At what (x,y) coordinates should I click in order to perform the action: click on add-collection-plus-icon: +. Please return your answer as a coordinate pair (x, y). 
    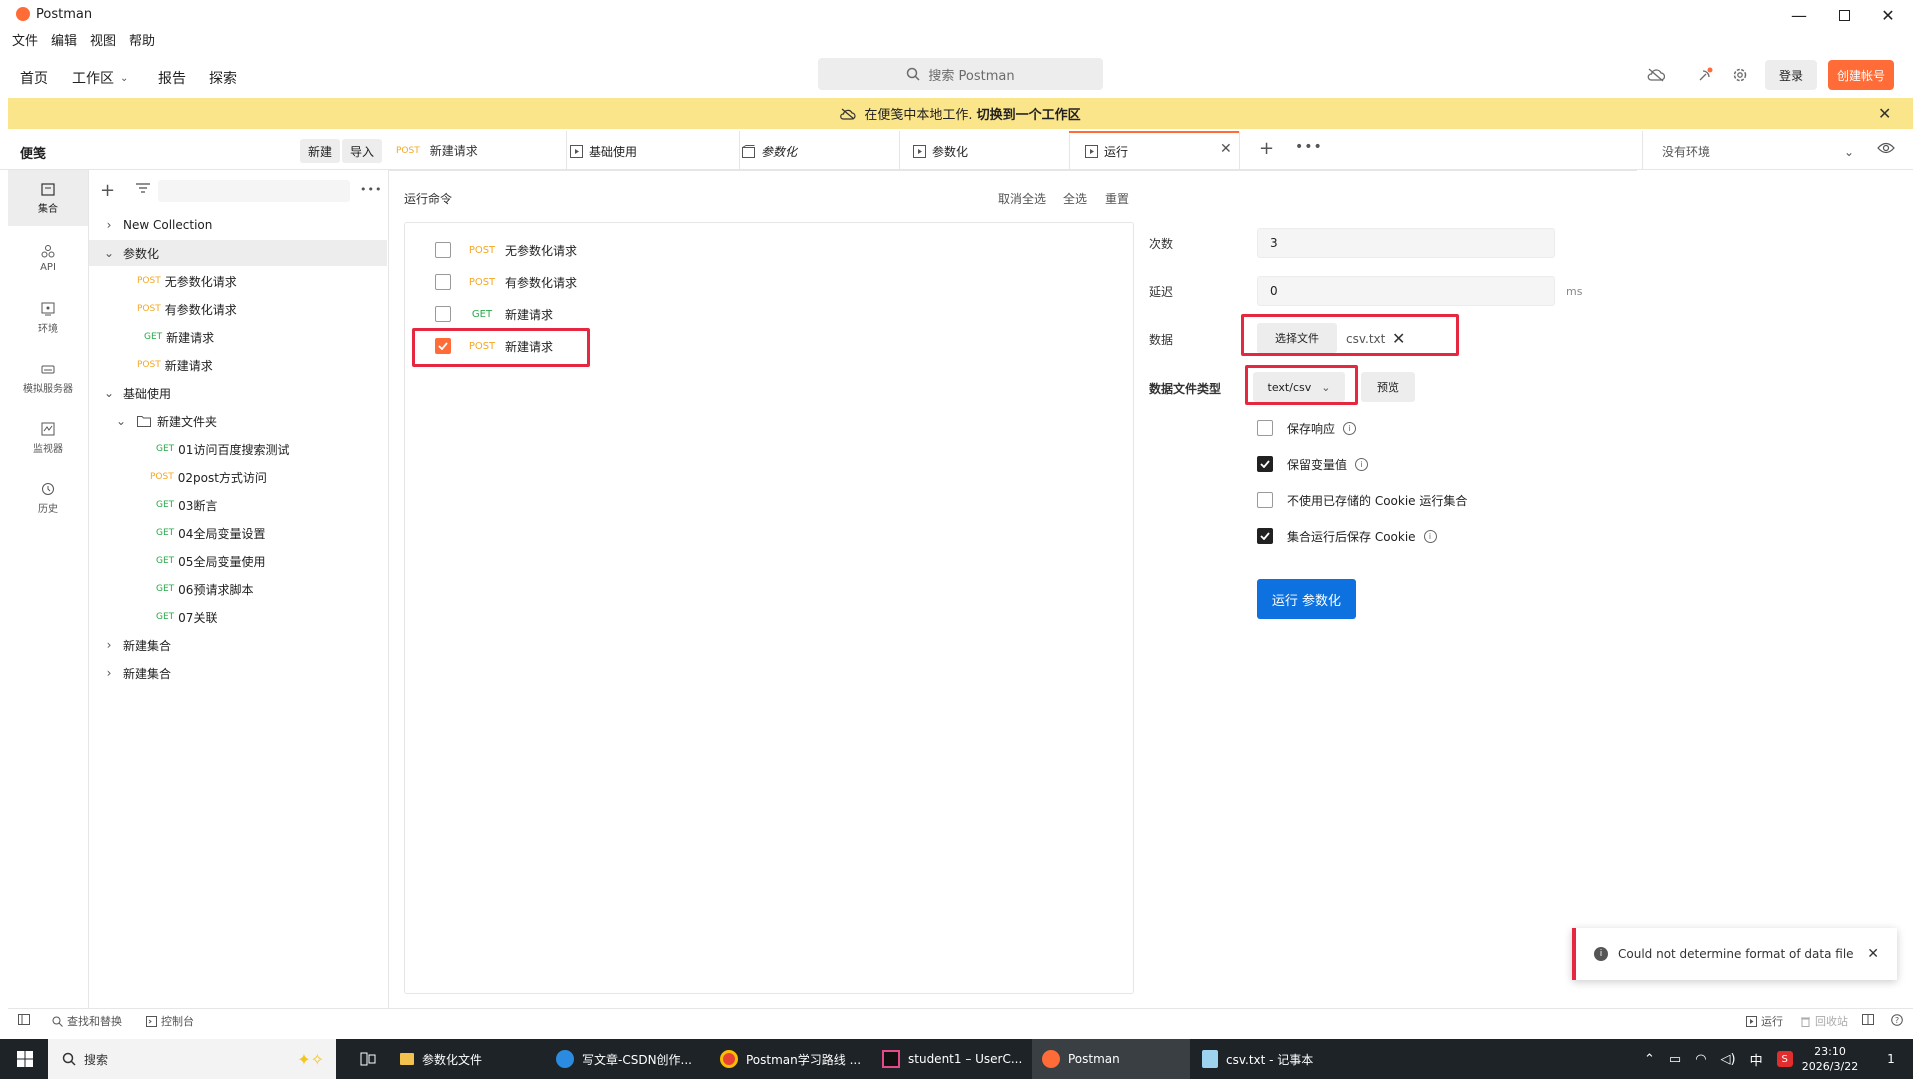
    Looking at the image, I should click on (107, 190).